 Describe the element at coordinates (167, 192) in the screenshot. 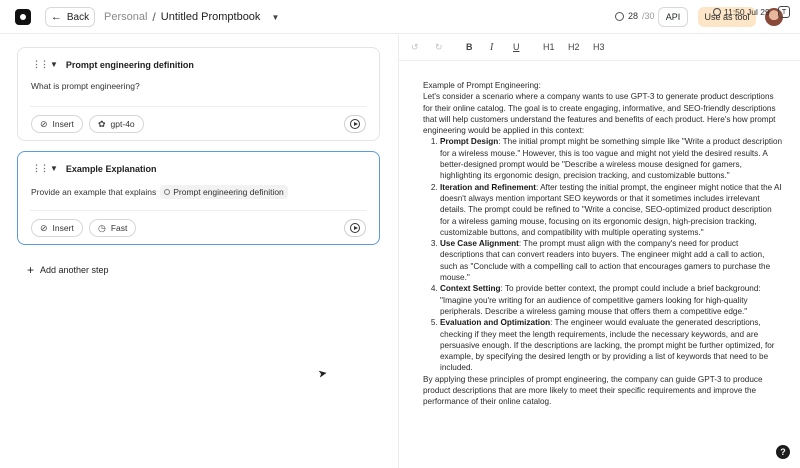

I see `reference-icon` at that location.